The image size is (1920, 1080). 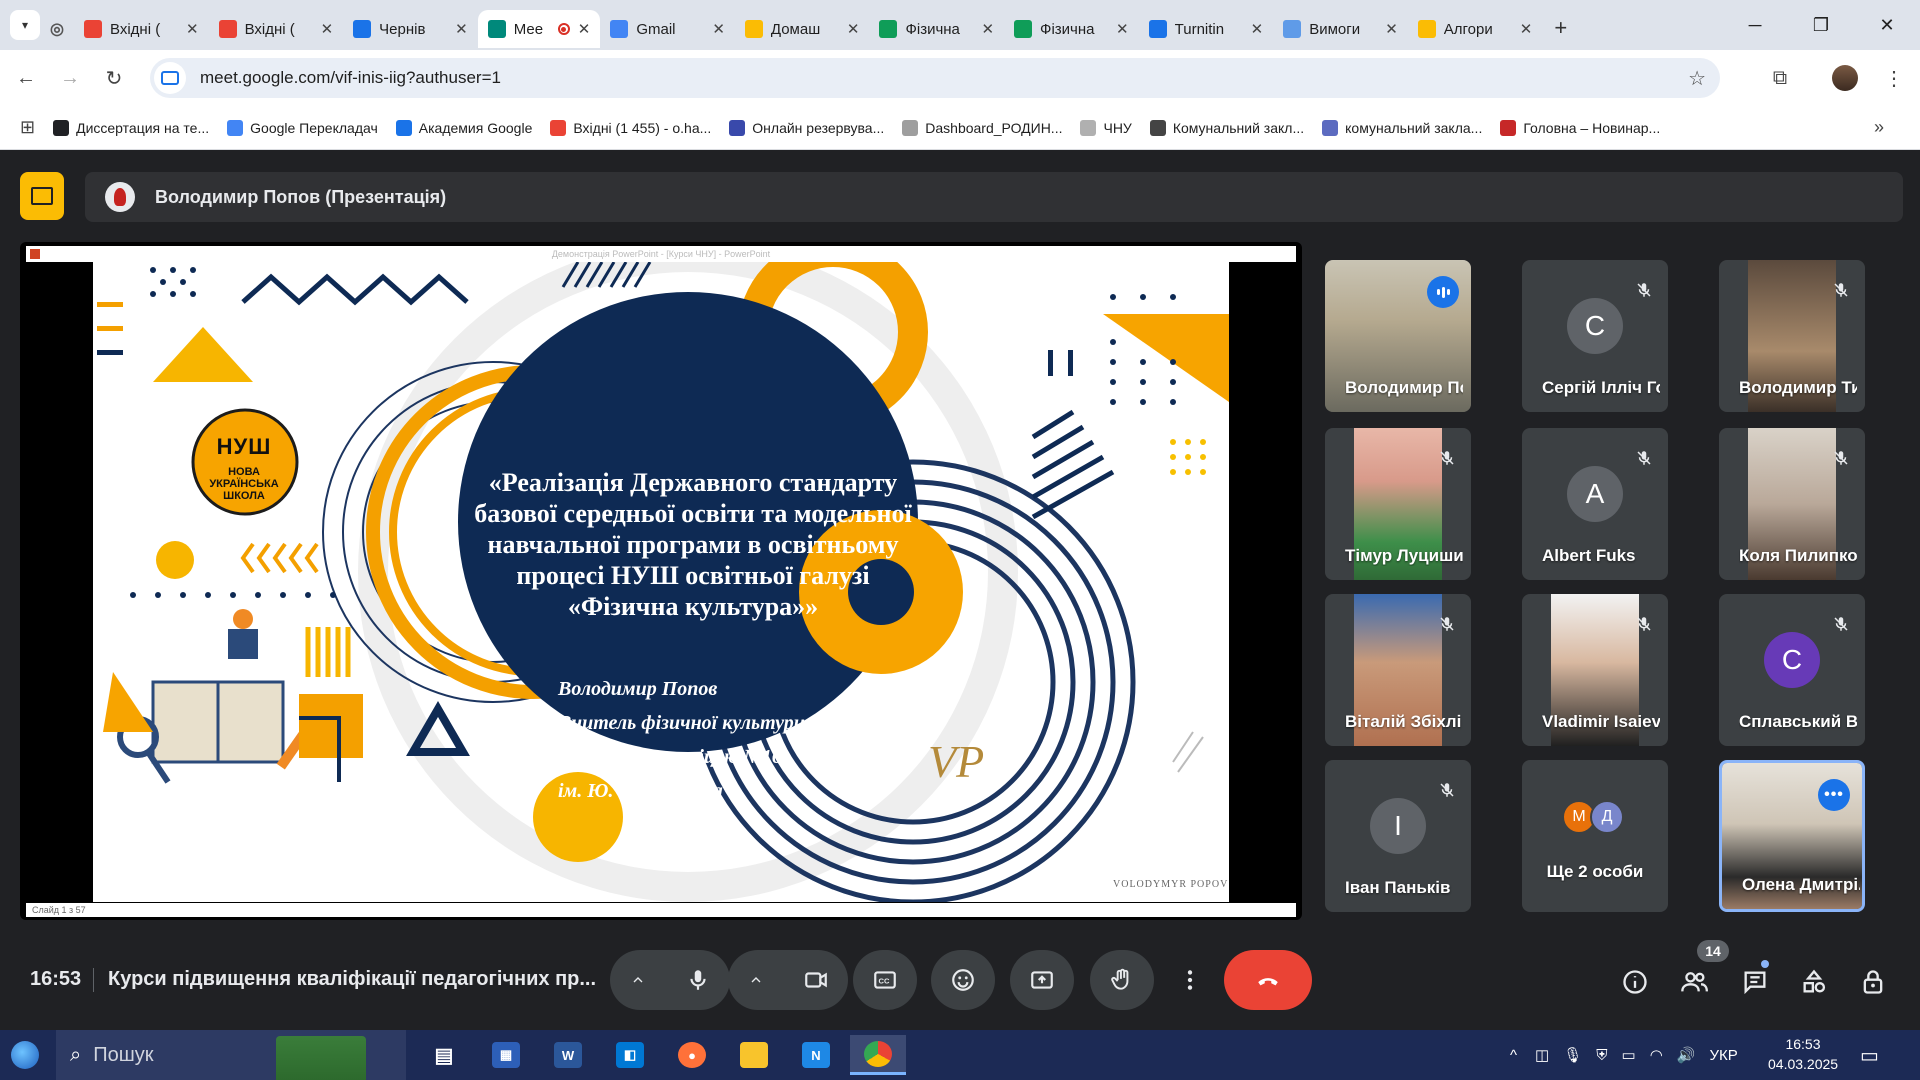 What do you see at coordinates (57, 29) in the screenshot?
I see `tab-group-icon: ◎` at bounding box center [57, 29].